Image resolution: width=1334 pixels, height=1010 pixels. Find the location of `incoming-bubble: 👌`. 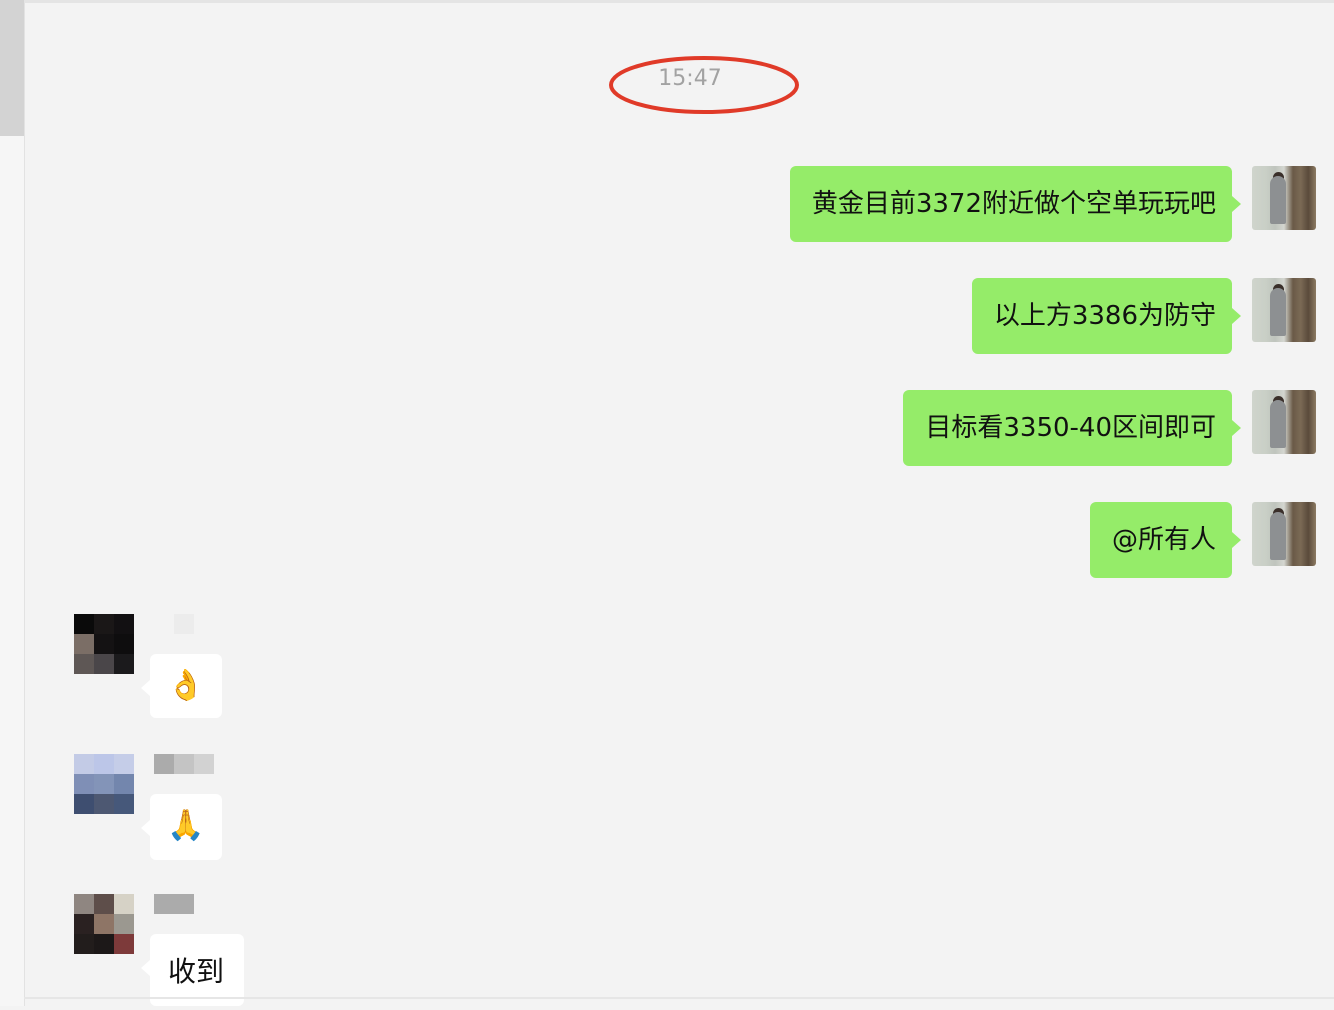

incoming-bubble: 👌 is located at coordinates (181, 686).